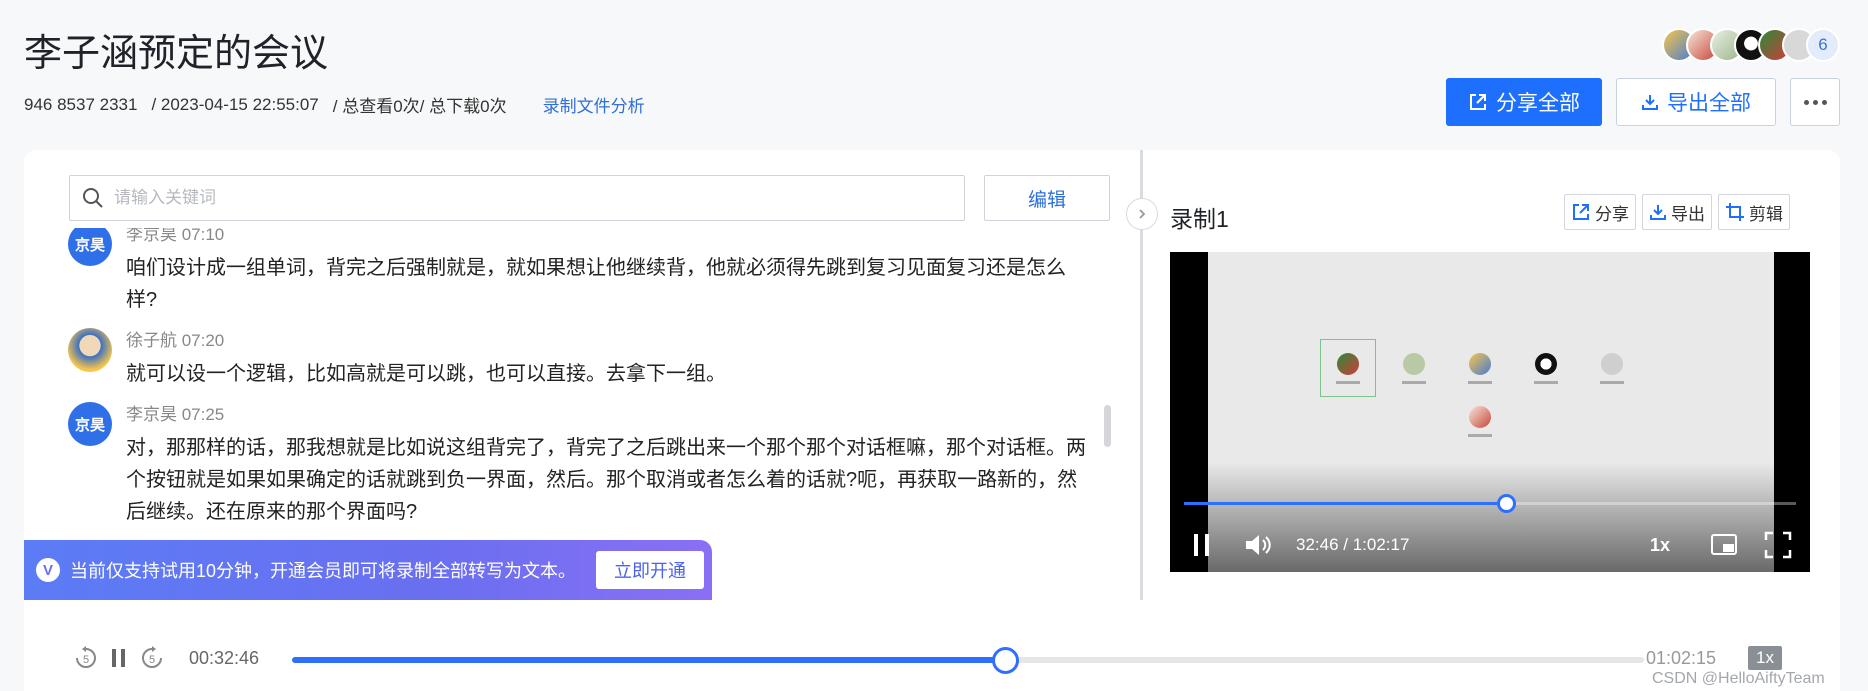 This screenshot has height=691, width=1868. What do you see at coordinates (650, 570) in the screenshot?
I see `activate-membership-button: 立即开通` at bounding box center [650, 570].